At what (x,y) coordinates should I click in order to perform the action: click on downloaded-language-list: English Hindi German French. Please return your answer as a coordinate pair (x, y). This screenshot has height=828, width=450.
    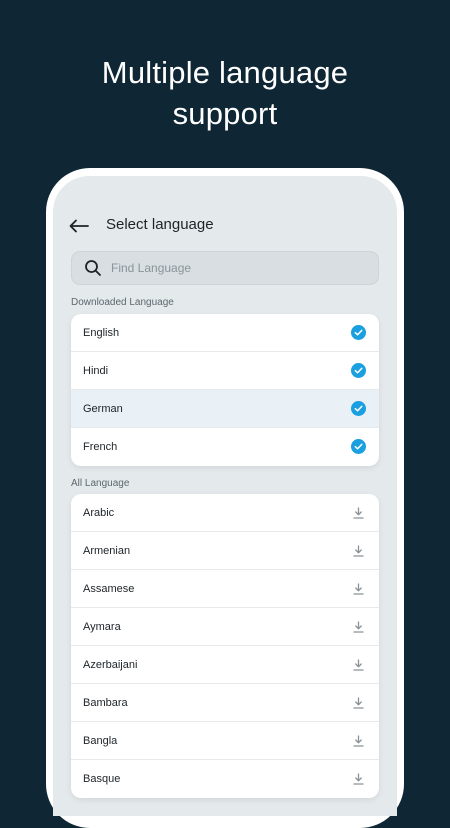
    Looking at the image, I should click on (225, 390).